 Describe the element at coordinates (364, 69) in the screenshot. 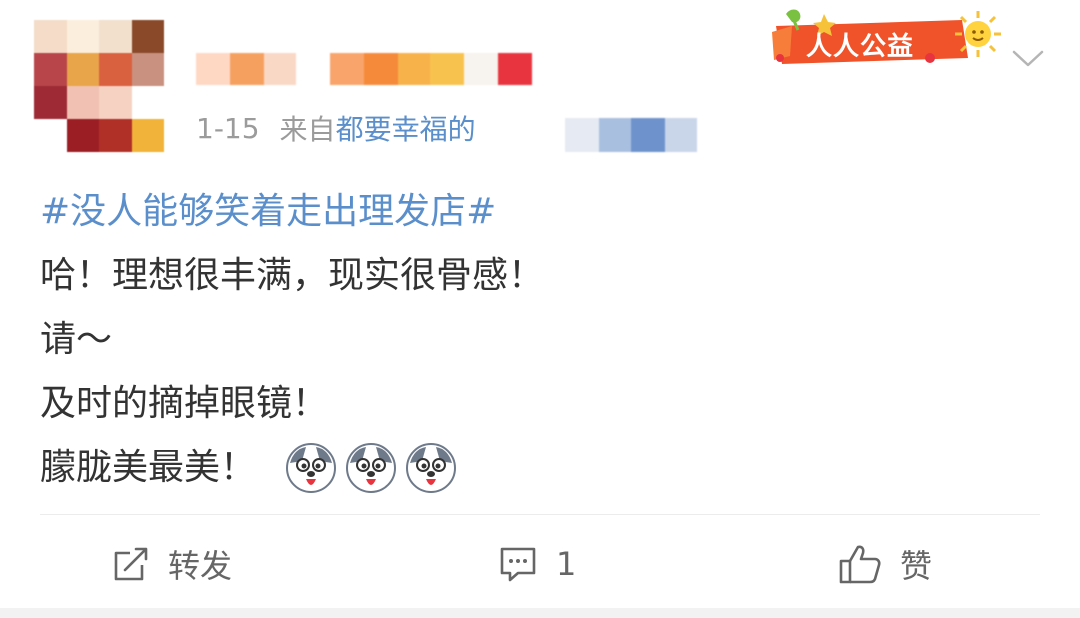

I see `username-blurred` at that location.